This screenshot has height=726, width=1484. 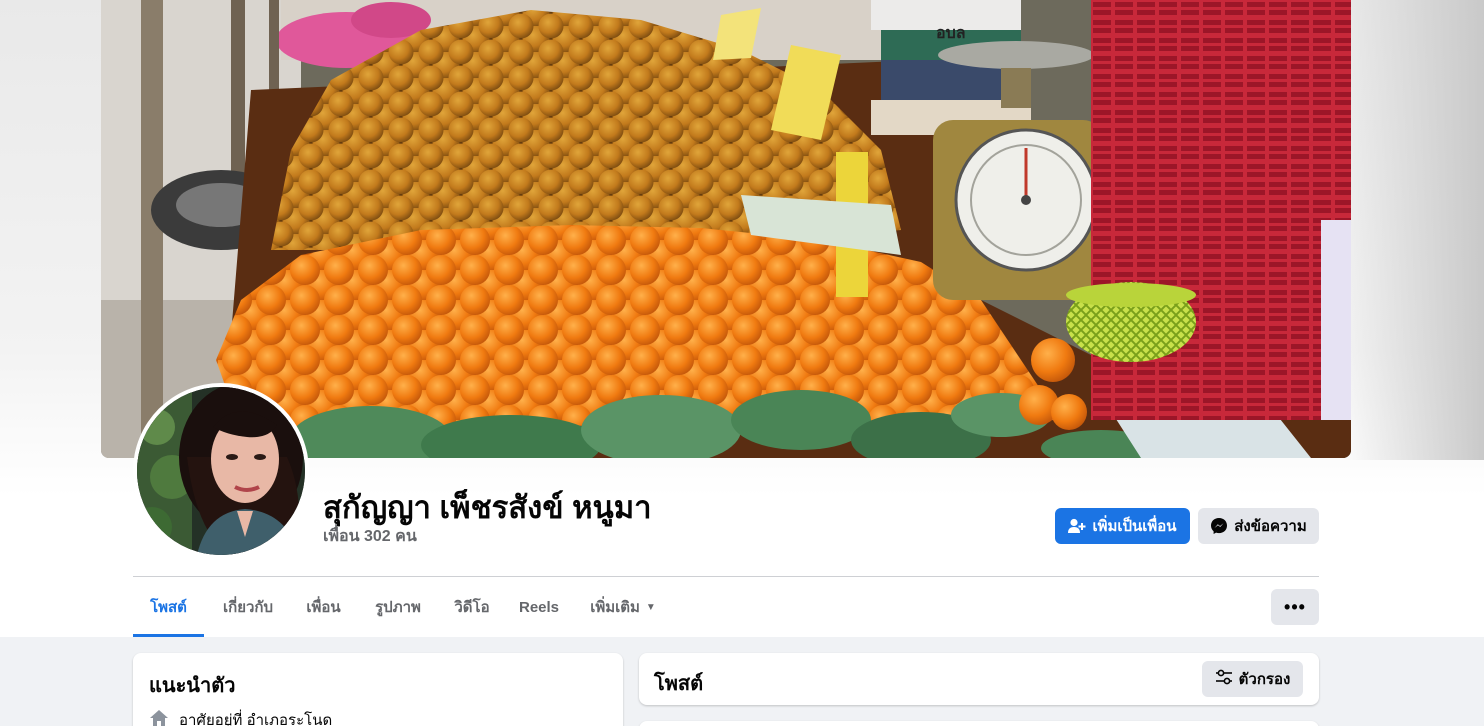 What do you see at coordinates (951, 33) in the screenshot?
I see `scale-box-label: อบล` at bounding box center [951, 33].